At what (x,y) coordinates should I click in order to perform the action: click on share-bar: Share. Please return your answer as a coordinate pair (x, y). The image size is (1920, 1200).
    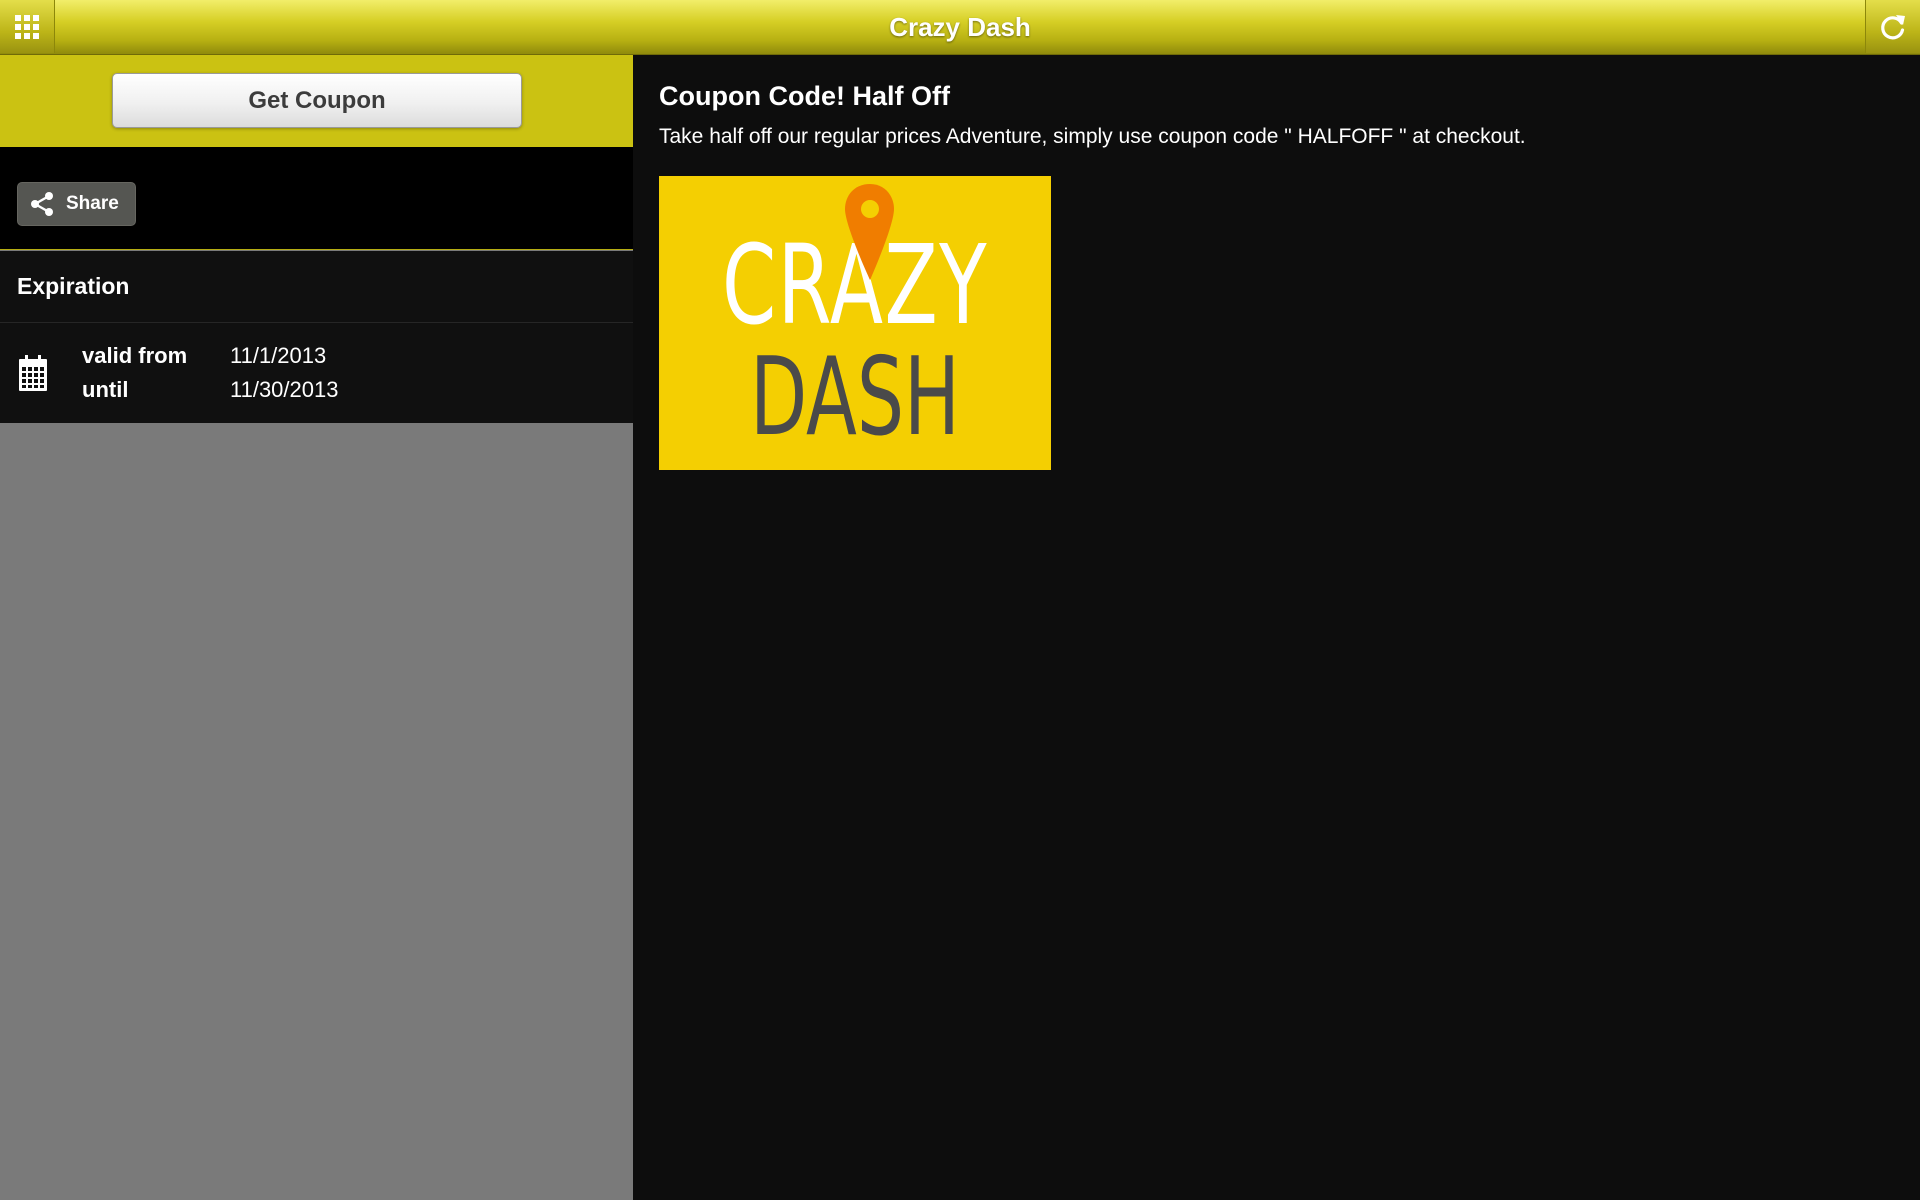
    Looking at the image, I should click on (316, 198).